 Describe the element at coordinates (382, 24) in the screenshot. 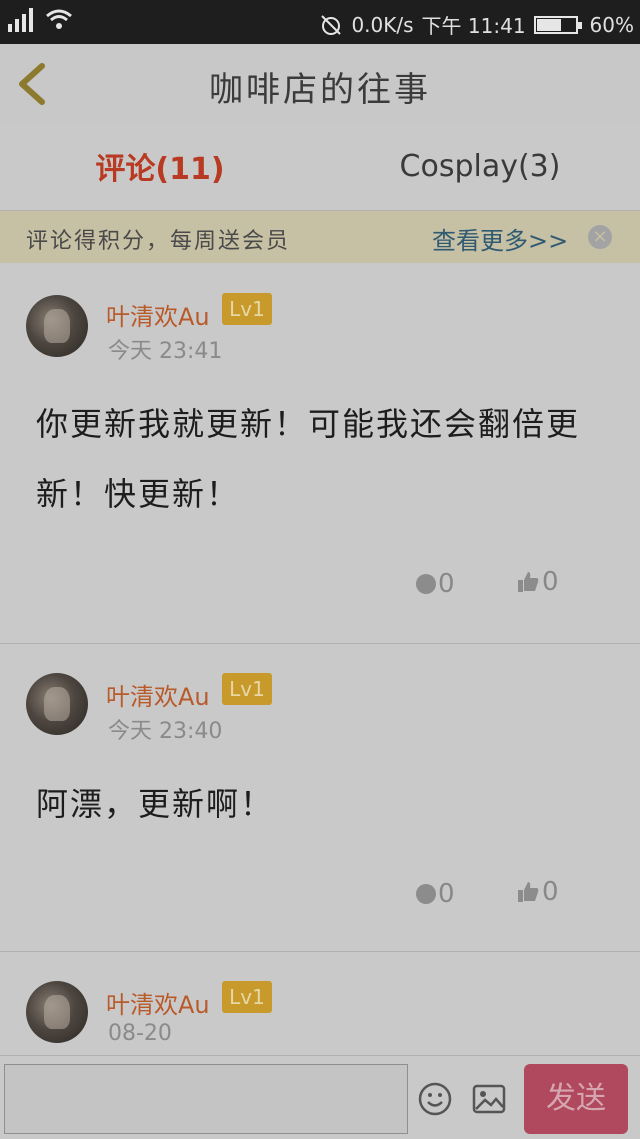

I see `network-speed: 0.0K/s` at that location.